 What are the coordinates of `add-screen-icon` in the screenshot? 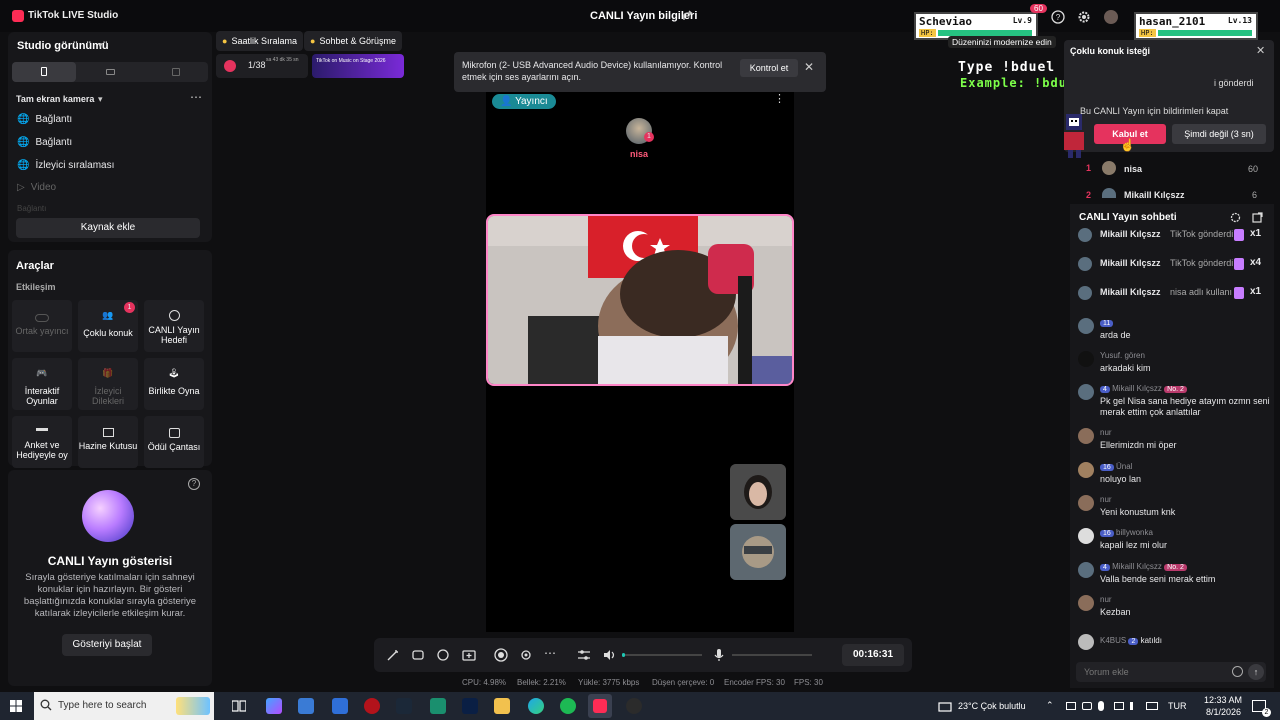 It's located at (469, 655).